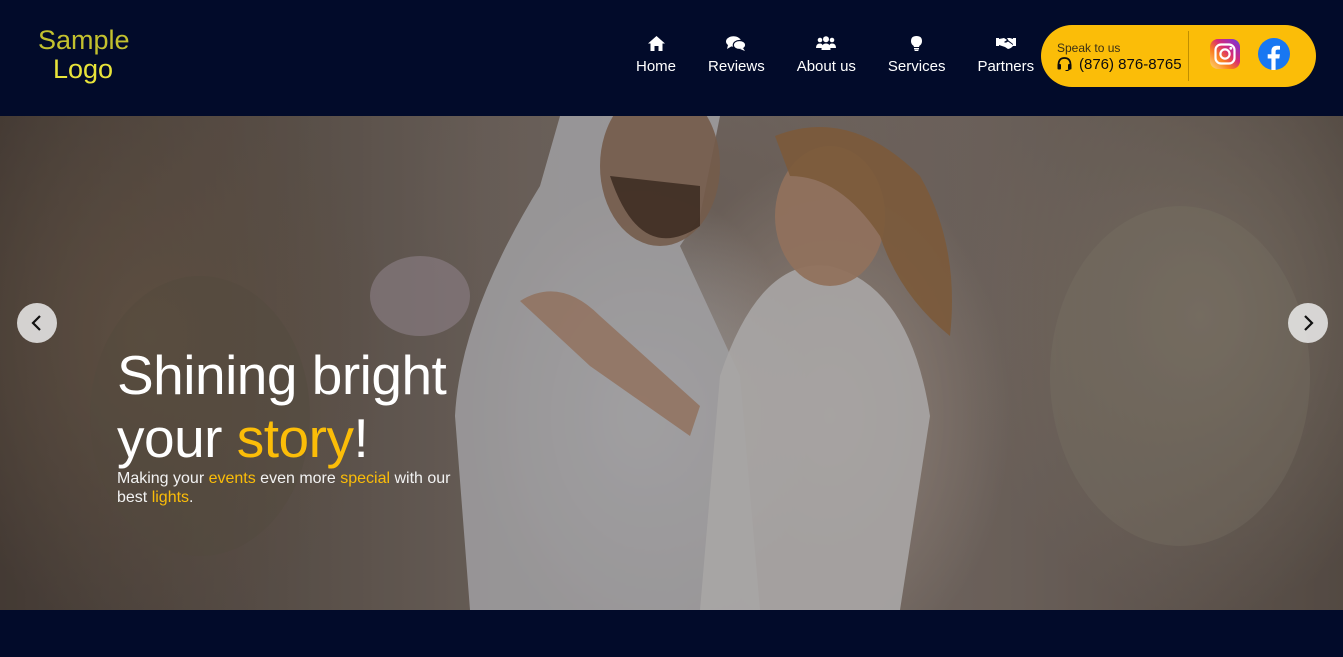  What do you see at coordinates (232, 478) in the screenshot?
I see `subtitle-accent-events: events` at bounding box center [232, 478].